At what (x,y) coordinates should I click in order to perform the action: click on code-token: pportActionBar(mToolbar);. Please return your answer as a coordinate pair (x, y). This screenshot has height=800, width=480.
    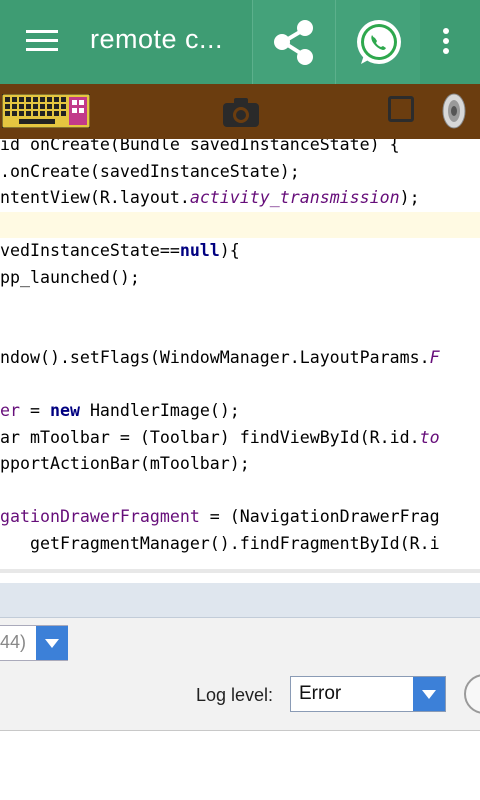
    Looking at the image, I should click on (125, 464).